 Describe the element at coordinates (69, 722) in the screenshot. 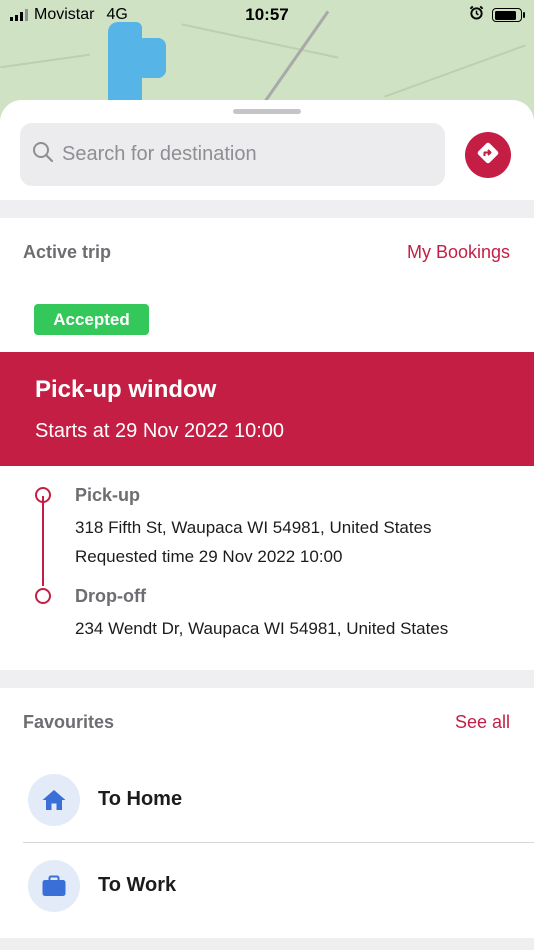

I see `favourites-title: Favourites` at that location.